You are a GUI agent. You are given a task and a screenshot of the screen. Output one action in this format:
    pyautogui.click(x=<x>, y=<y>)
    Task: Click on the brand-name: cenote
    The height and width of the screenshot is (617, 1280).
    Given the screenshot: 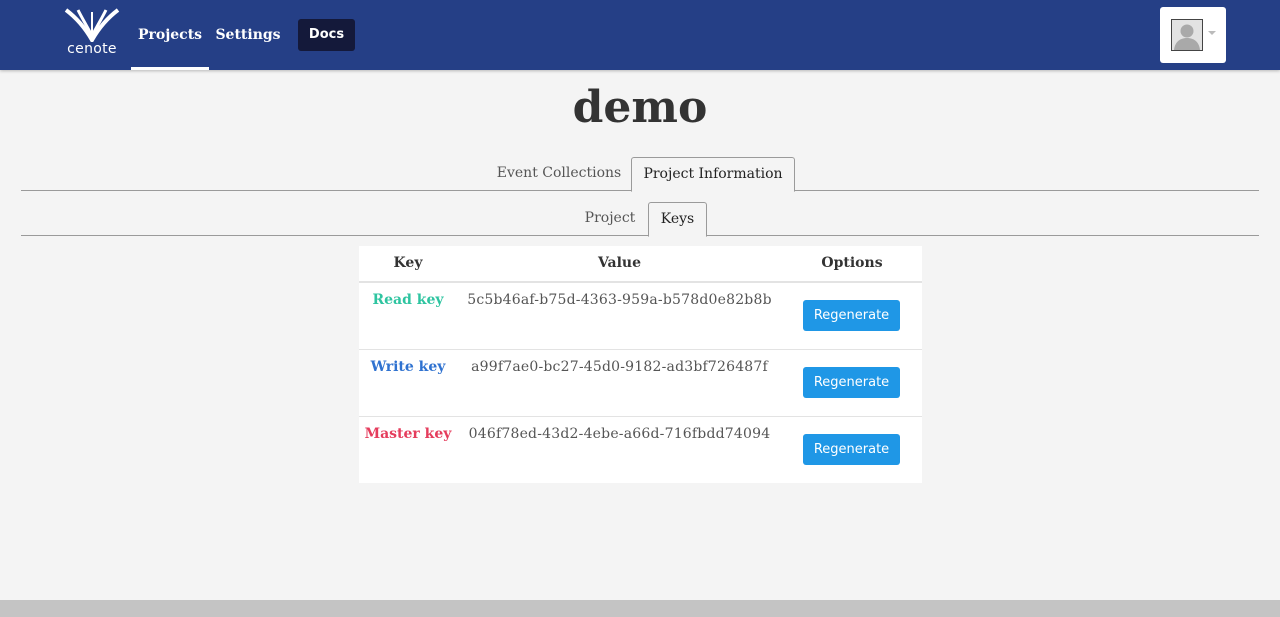 What is the action you would take?
    pyautogui.click(x=92, y=49)
    